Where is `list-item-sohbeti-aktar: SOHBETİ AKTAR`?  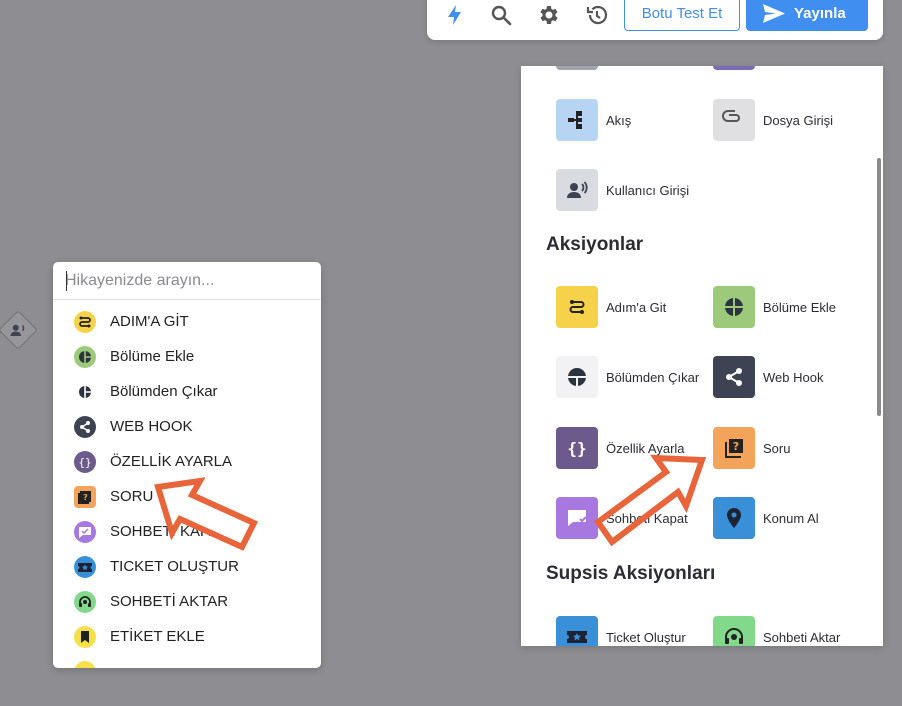 list-item-sohbeti-aktar: SOHBETİ AKTAR is located at coordinates (187, 602).